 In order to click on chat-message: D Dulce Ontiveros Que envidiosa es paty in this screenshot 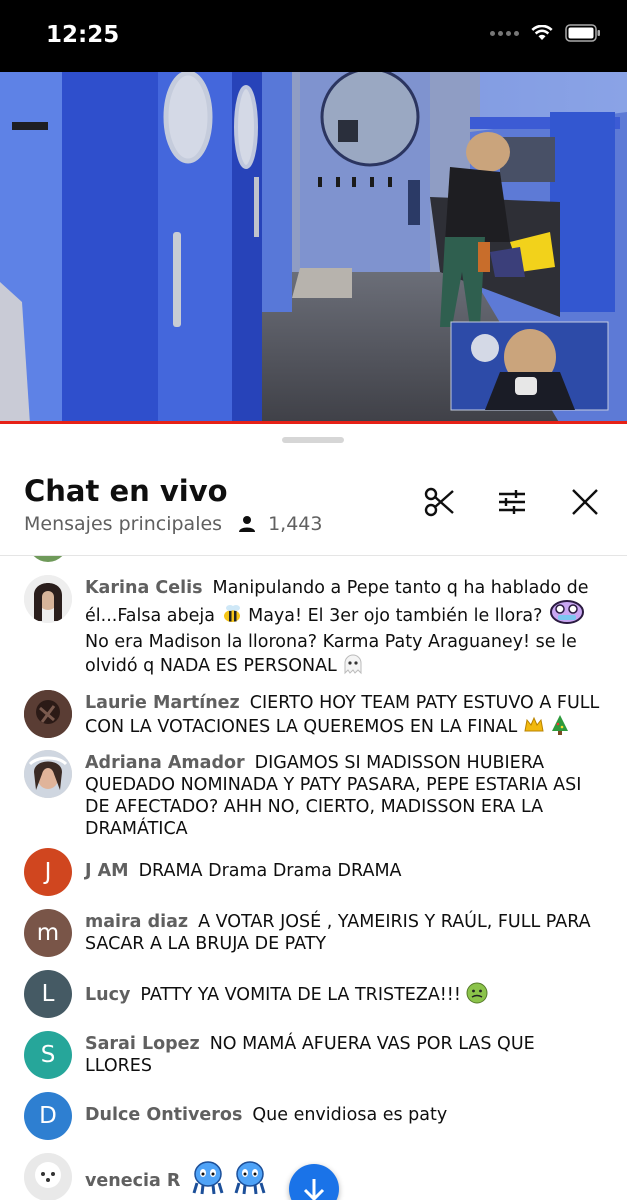, I will do `click(314, 1116)`.